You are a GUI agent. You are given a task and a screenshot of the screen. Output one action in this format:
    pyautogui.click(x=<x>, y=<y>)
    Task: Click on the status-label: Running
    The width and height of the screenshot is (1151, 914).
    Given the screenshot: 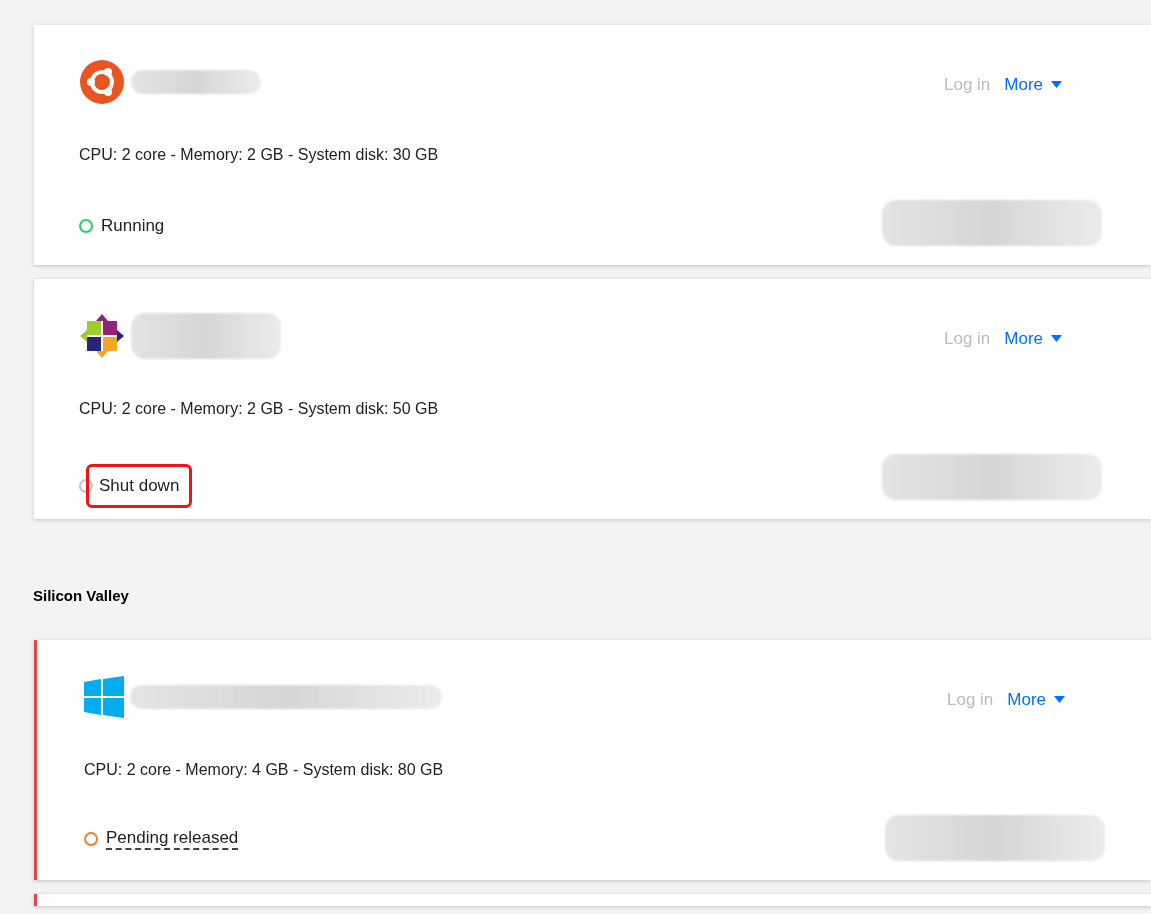 What is the action you would take?
    pyautogui.click(x=133, y=226)
    